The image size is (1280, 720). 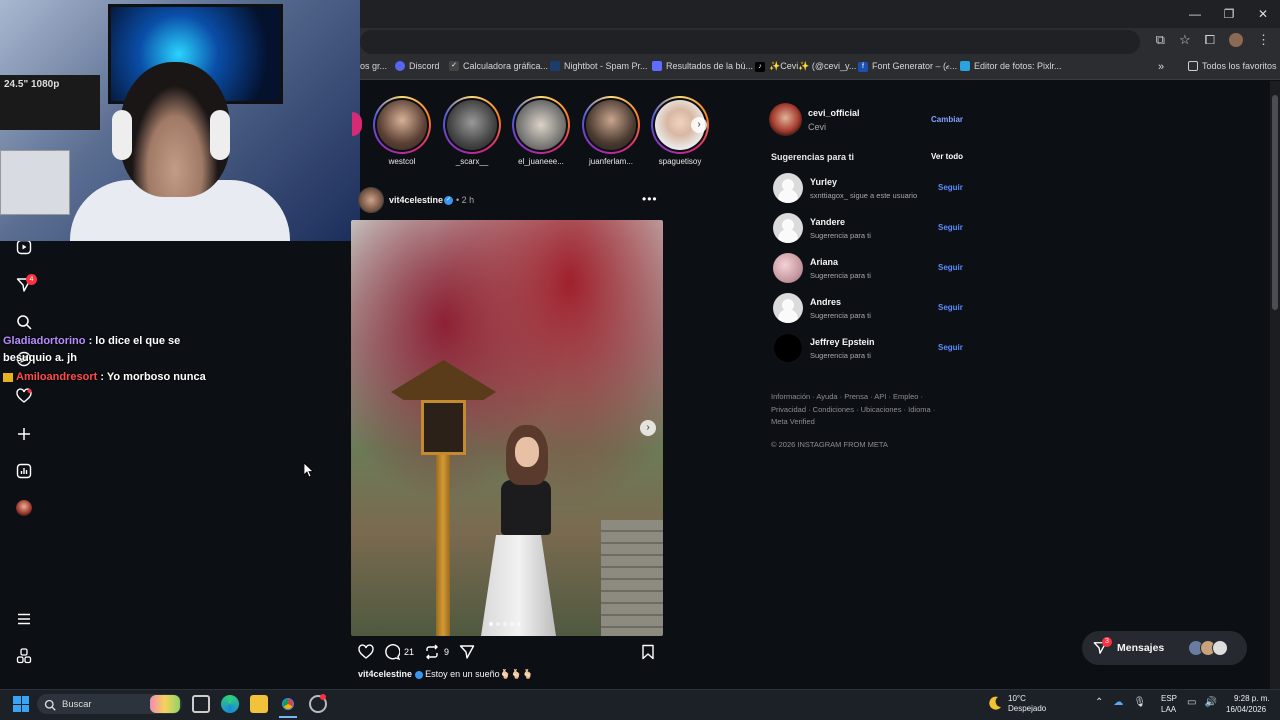 I want to click on caption-text: Estoy en un sueño🫰🏻🫰🏻🫰🏻, so click(x=479, y=674).